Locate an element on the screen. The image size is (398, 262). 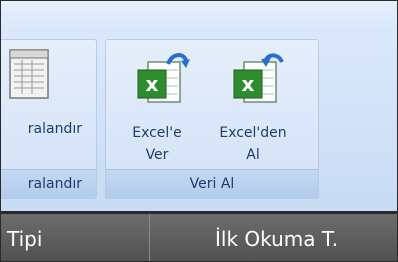
column-header-ilk-okuma: İlk Okuma T. is located at coordinates (277, 237).